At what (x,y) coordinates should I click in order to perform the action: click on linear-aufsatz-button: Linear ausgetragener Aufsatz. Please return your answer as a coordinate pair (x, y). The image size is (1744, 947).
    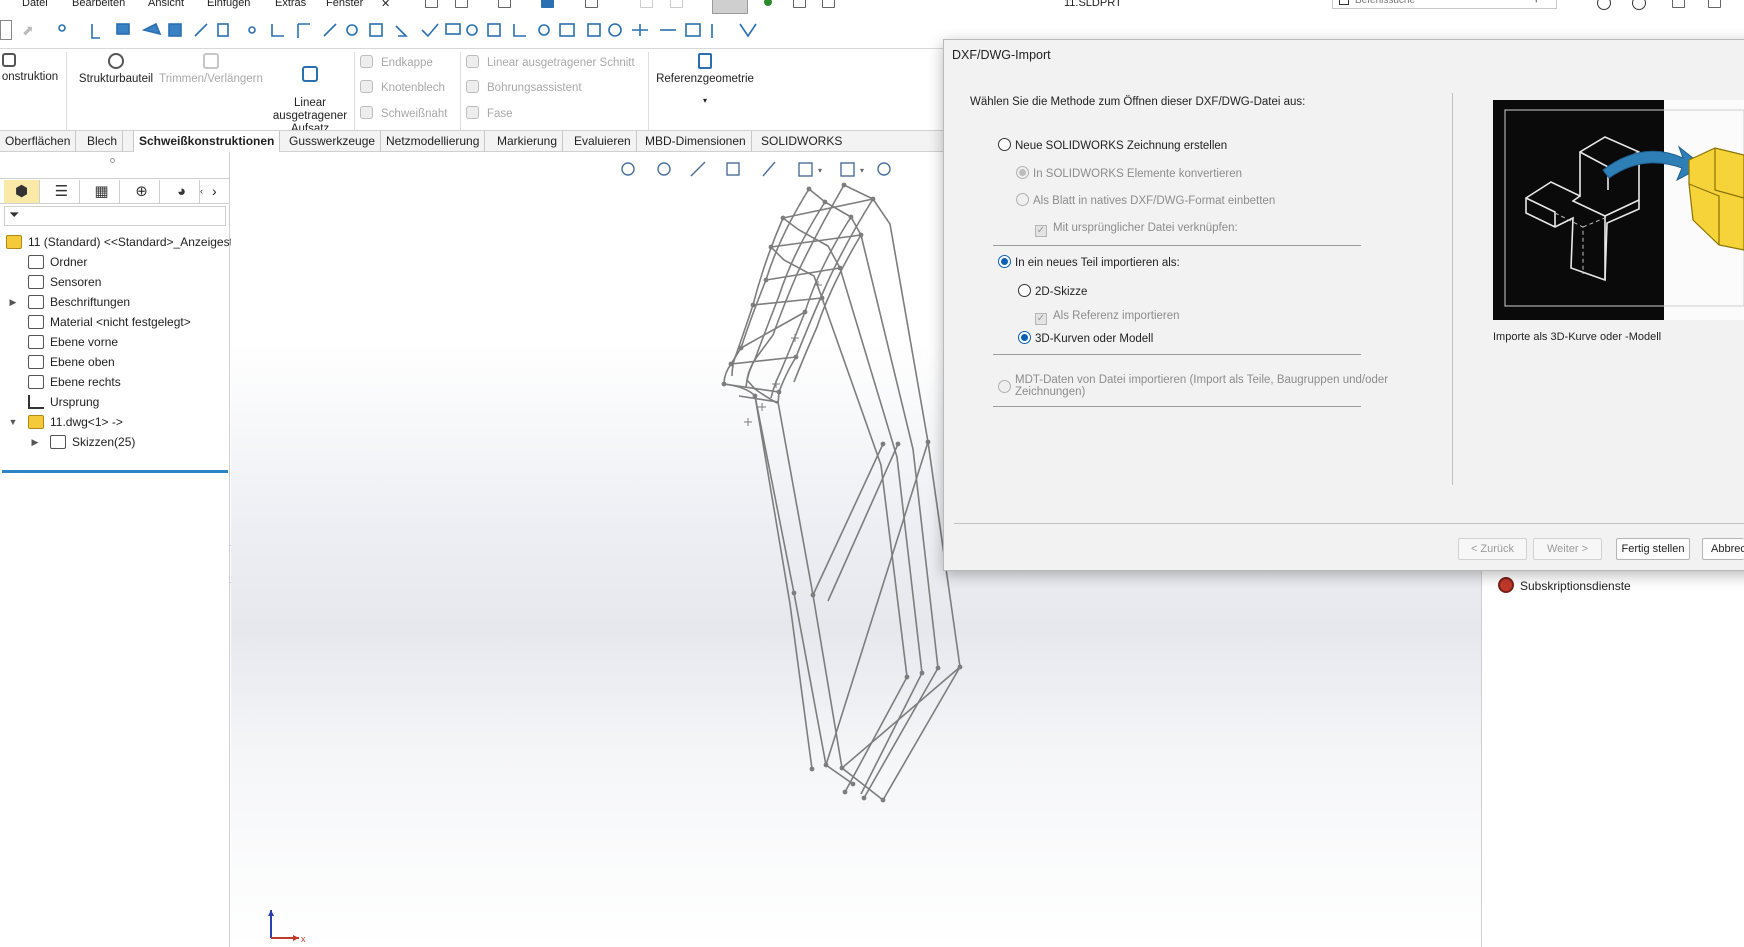
    Looking at the image, I should click on (310, 94).